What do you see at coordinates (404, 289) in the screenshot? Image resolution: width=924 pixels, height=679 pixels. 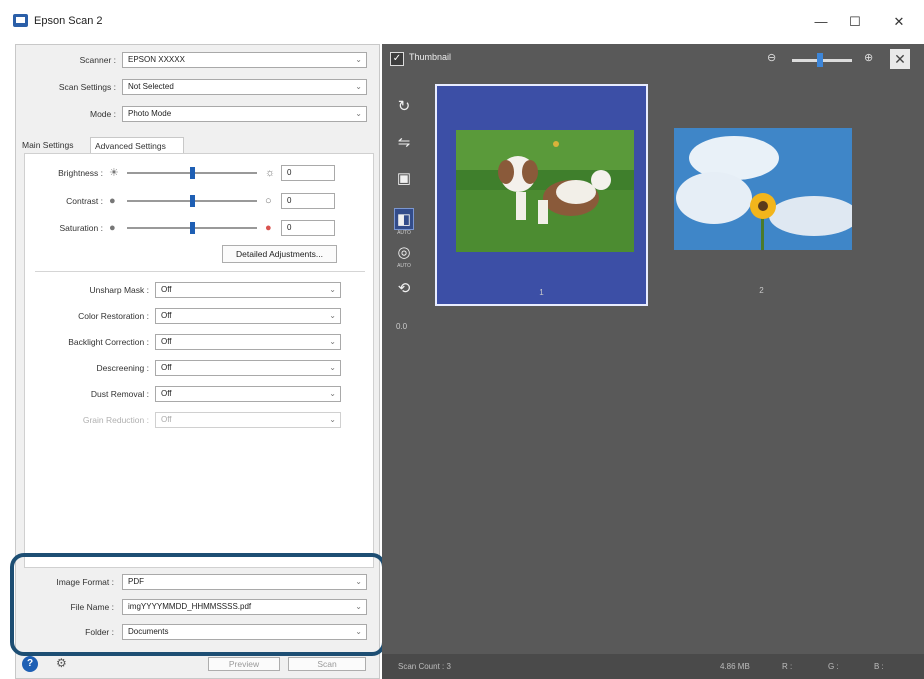 I see `reset-icon: ⟲` at bounding box center [404, 289].